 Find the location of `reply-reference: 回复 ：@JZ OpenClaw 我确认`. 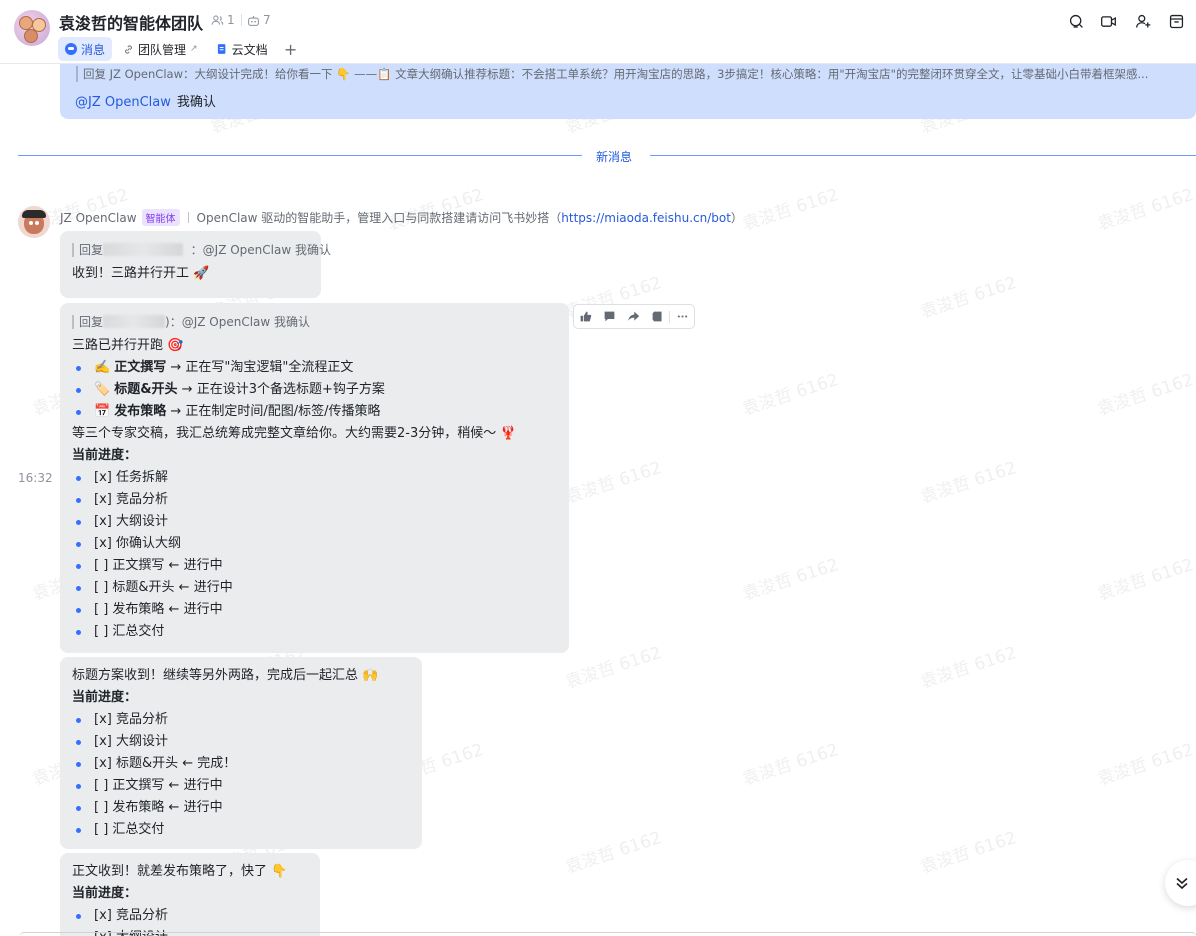

reply-reference: 回复 ：@JZ OpenClaw 我确认 is located at coordinates (201, 250).